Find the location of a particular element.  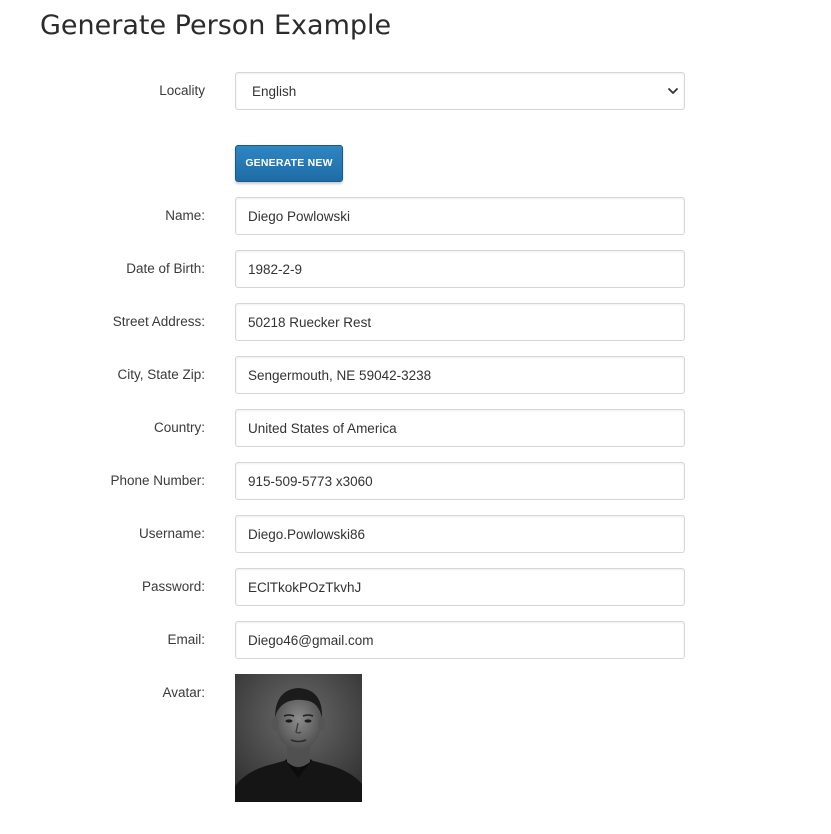

avatar-image is located at coordinates (298, 738).